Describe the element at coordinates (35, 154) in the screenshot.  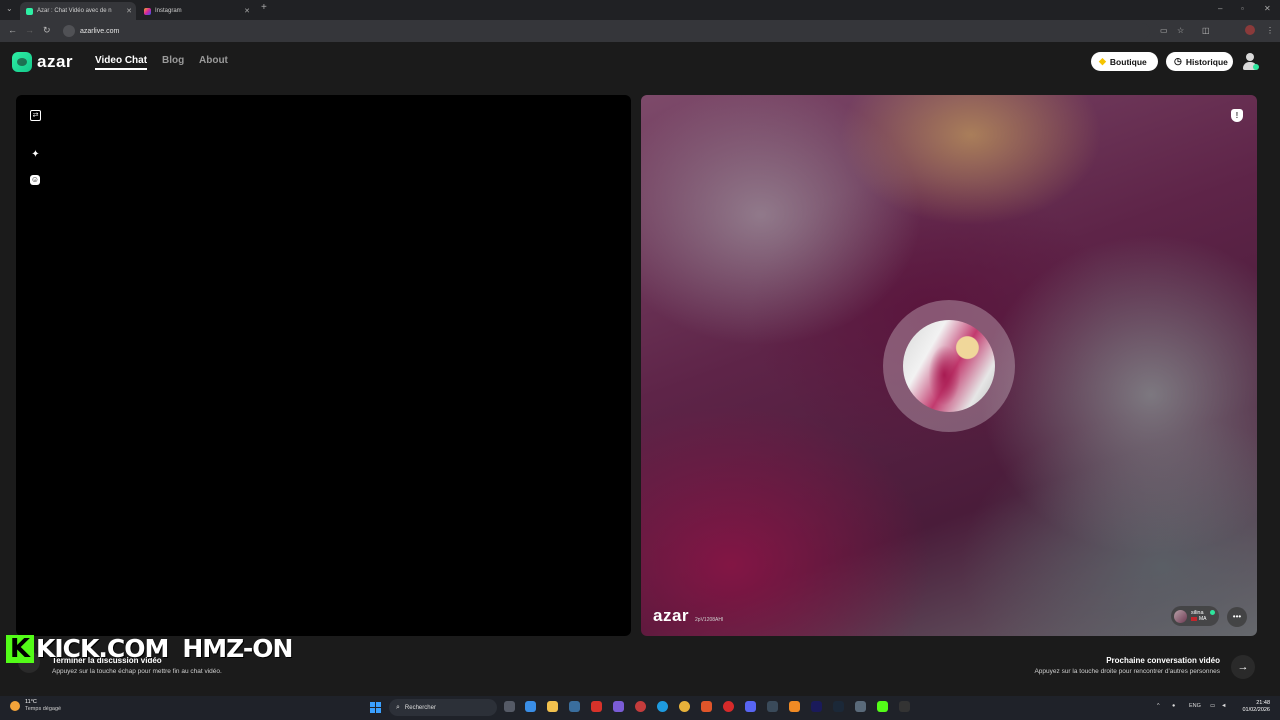
I see `magic-wand-icon: ✦` at that location.